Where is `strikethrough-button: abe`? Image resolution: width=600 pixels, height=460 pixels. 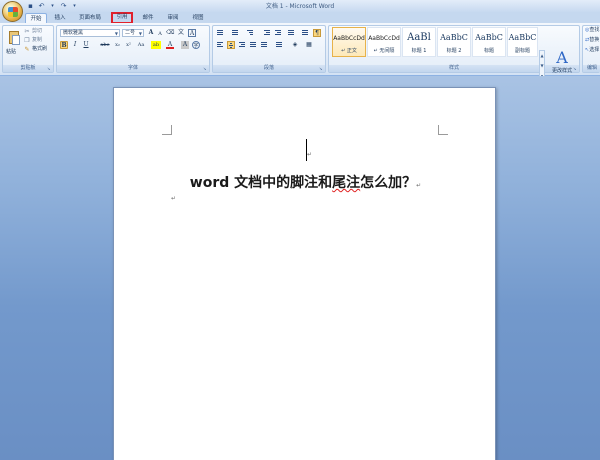 strikethrough-button: abe is located at coordinates (105, 45).